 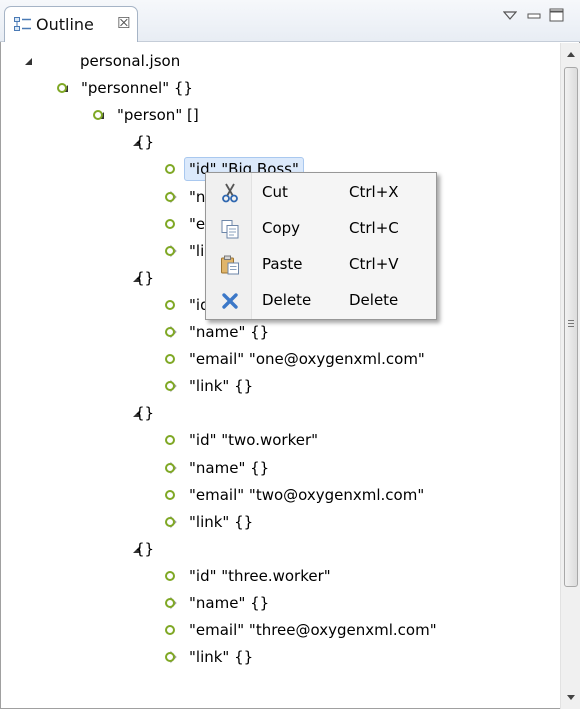 What do you see at coordinates (570, 55) in the screenshot?
I see `scroll-up-icon` at bounding box center [570, 55].